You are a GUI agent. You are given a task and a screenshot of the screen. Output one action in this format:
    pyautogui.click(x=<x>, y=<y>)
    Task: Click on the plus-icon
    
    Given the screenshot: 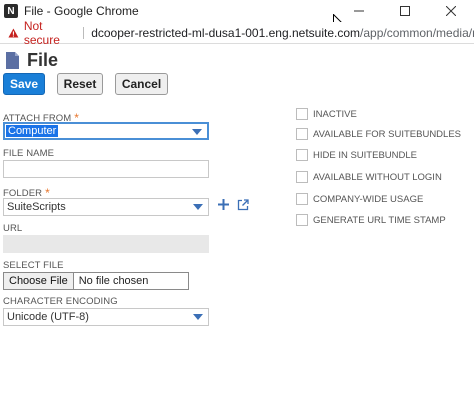 What is the action you would take?
    pyautogui.click(x=223, y=204)
    